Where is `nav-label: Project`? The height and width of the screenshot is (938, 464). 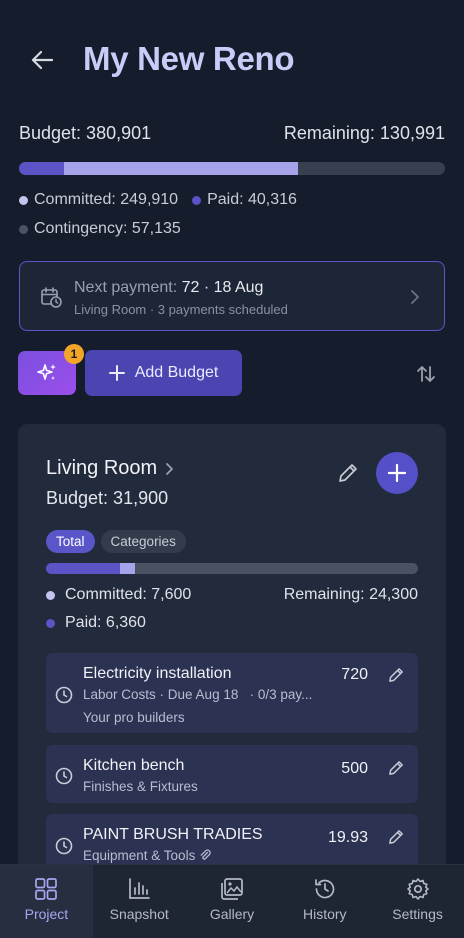 nav-label: Project is located at coordinates (46, 914).